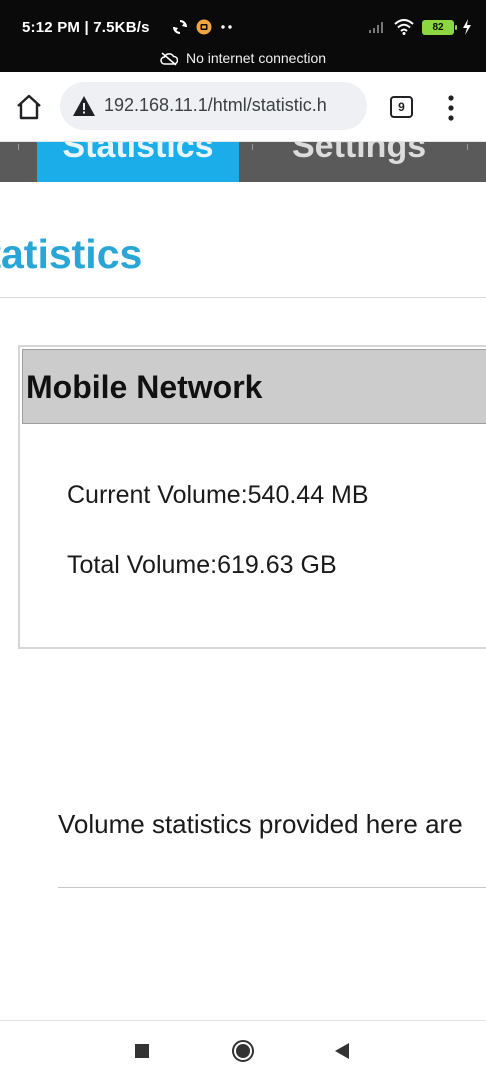 Image resolution: width=486 pixels, height=1080 pixels. What do you see at coordinates (142, 1051) in the screenshot?
I see `recents-square-icon` at bounding box center [142, 1051].